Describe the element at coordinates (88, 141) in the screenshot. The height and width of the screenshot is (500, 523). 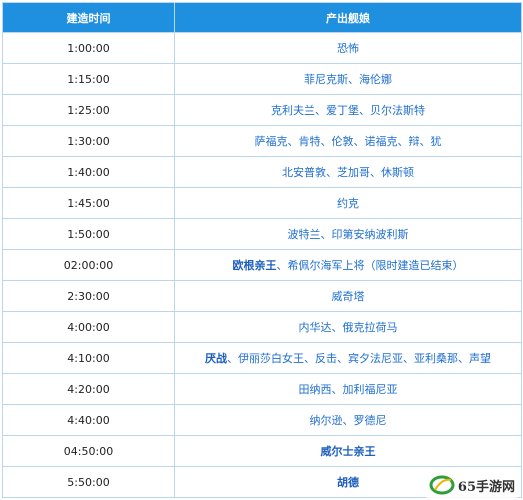
I see `build-time-cell: 1:30:00` at that location.